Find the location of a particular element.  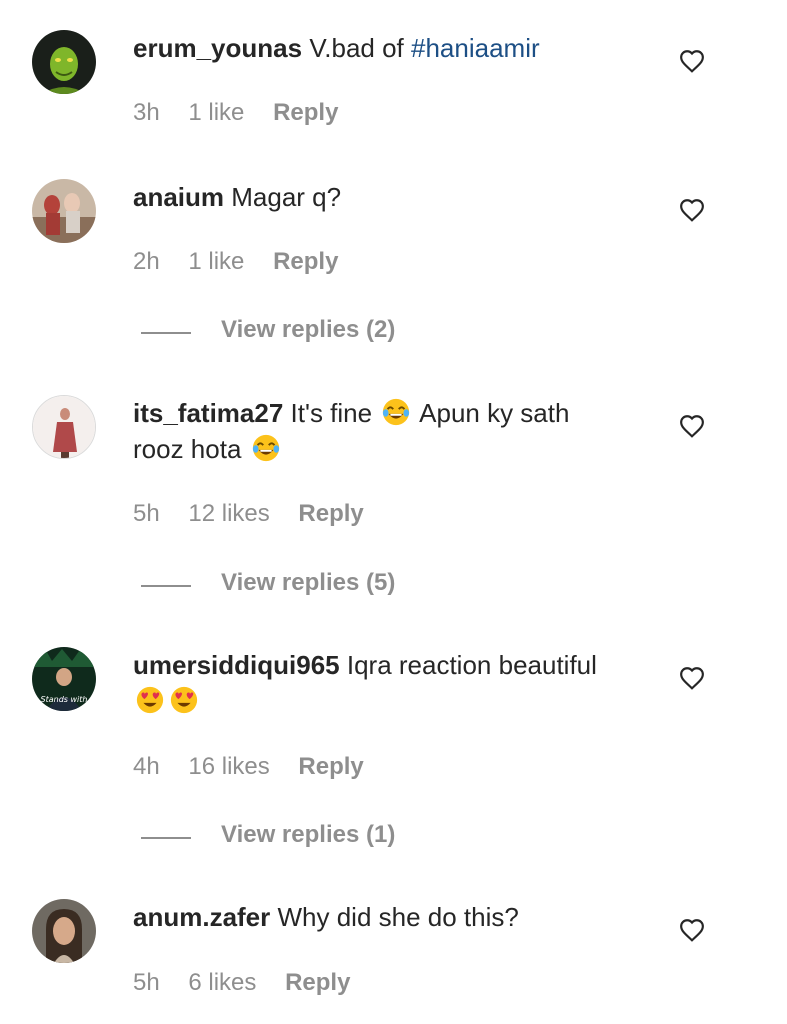

avatar-caption: Stands with is located at coordinates (64, 699).